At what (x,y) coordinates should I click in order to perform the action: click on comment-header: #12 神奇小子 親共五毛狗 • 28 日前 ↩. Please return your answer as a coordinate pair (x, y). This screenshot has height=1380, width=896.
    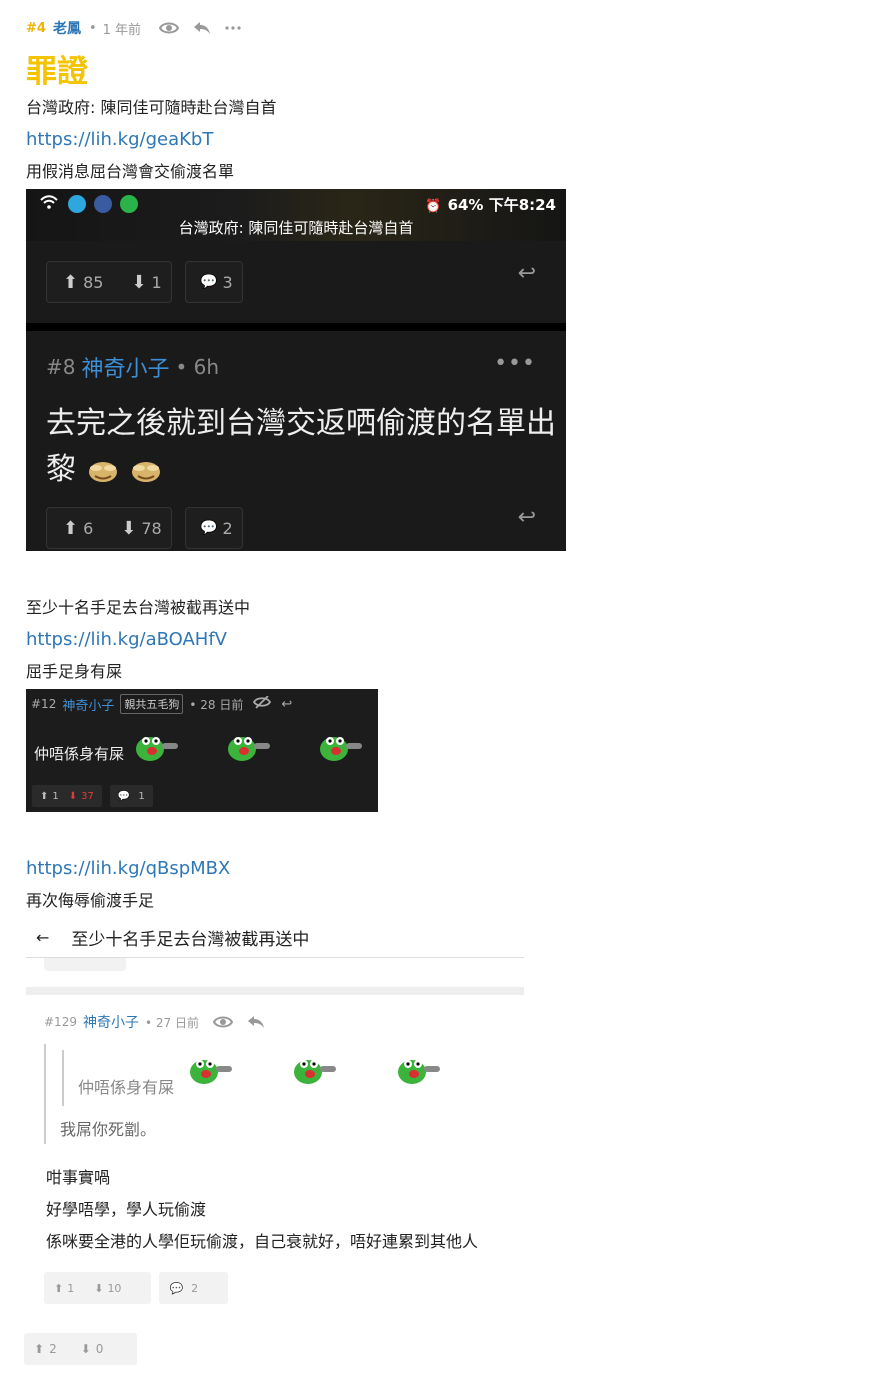
    Looking at the image, I should click on (161, 704).